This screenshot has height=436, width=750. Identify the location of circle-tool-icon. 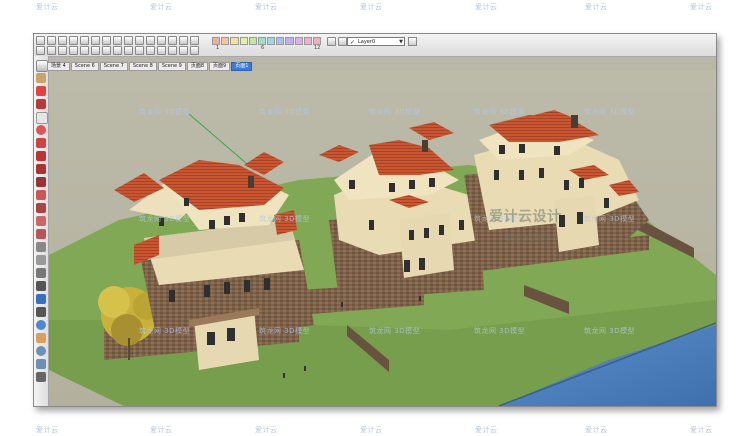
(41, 130).